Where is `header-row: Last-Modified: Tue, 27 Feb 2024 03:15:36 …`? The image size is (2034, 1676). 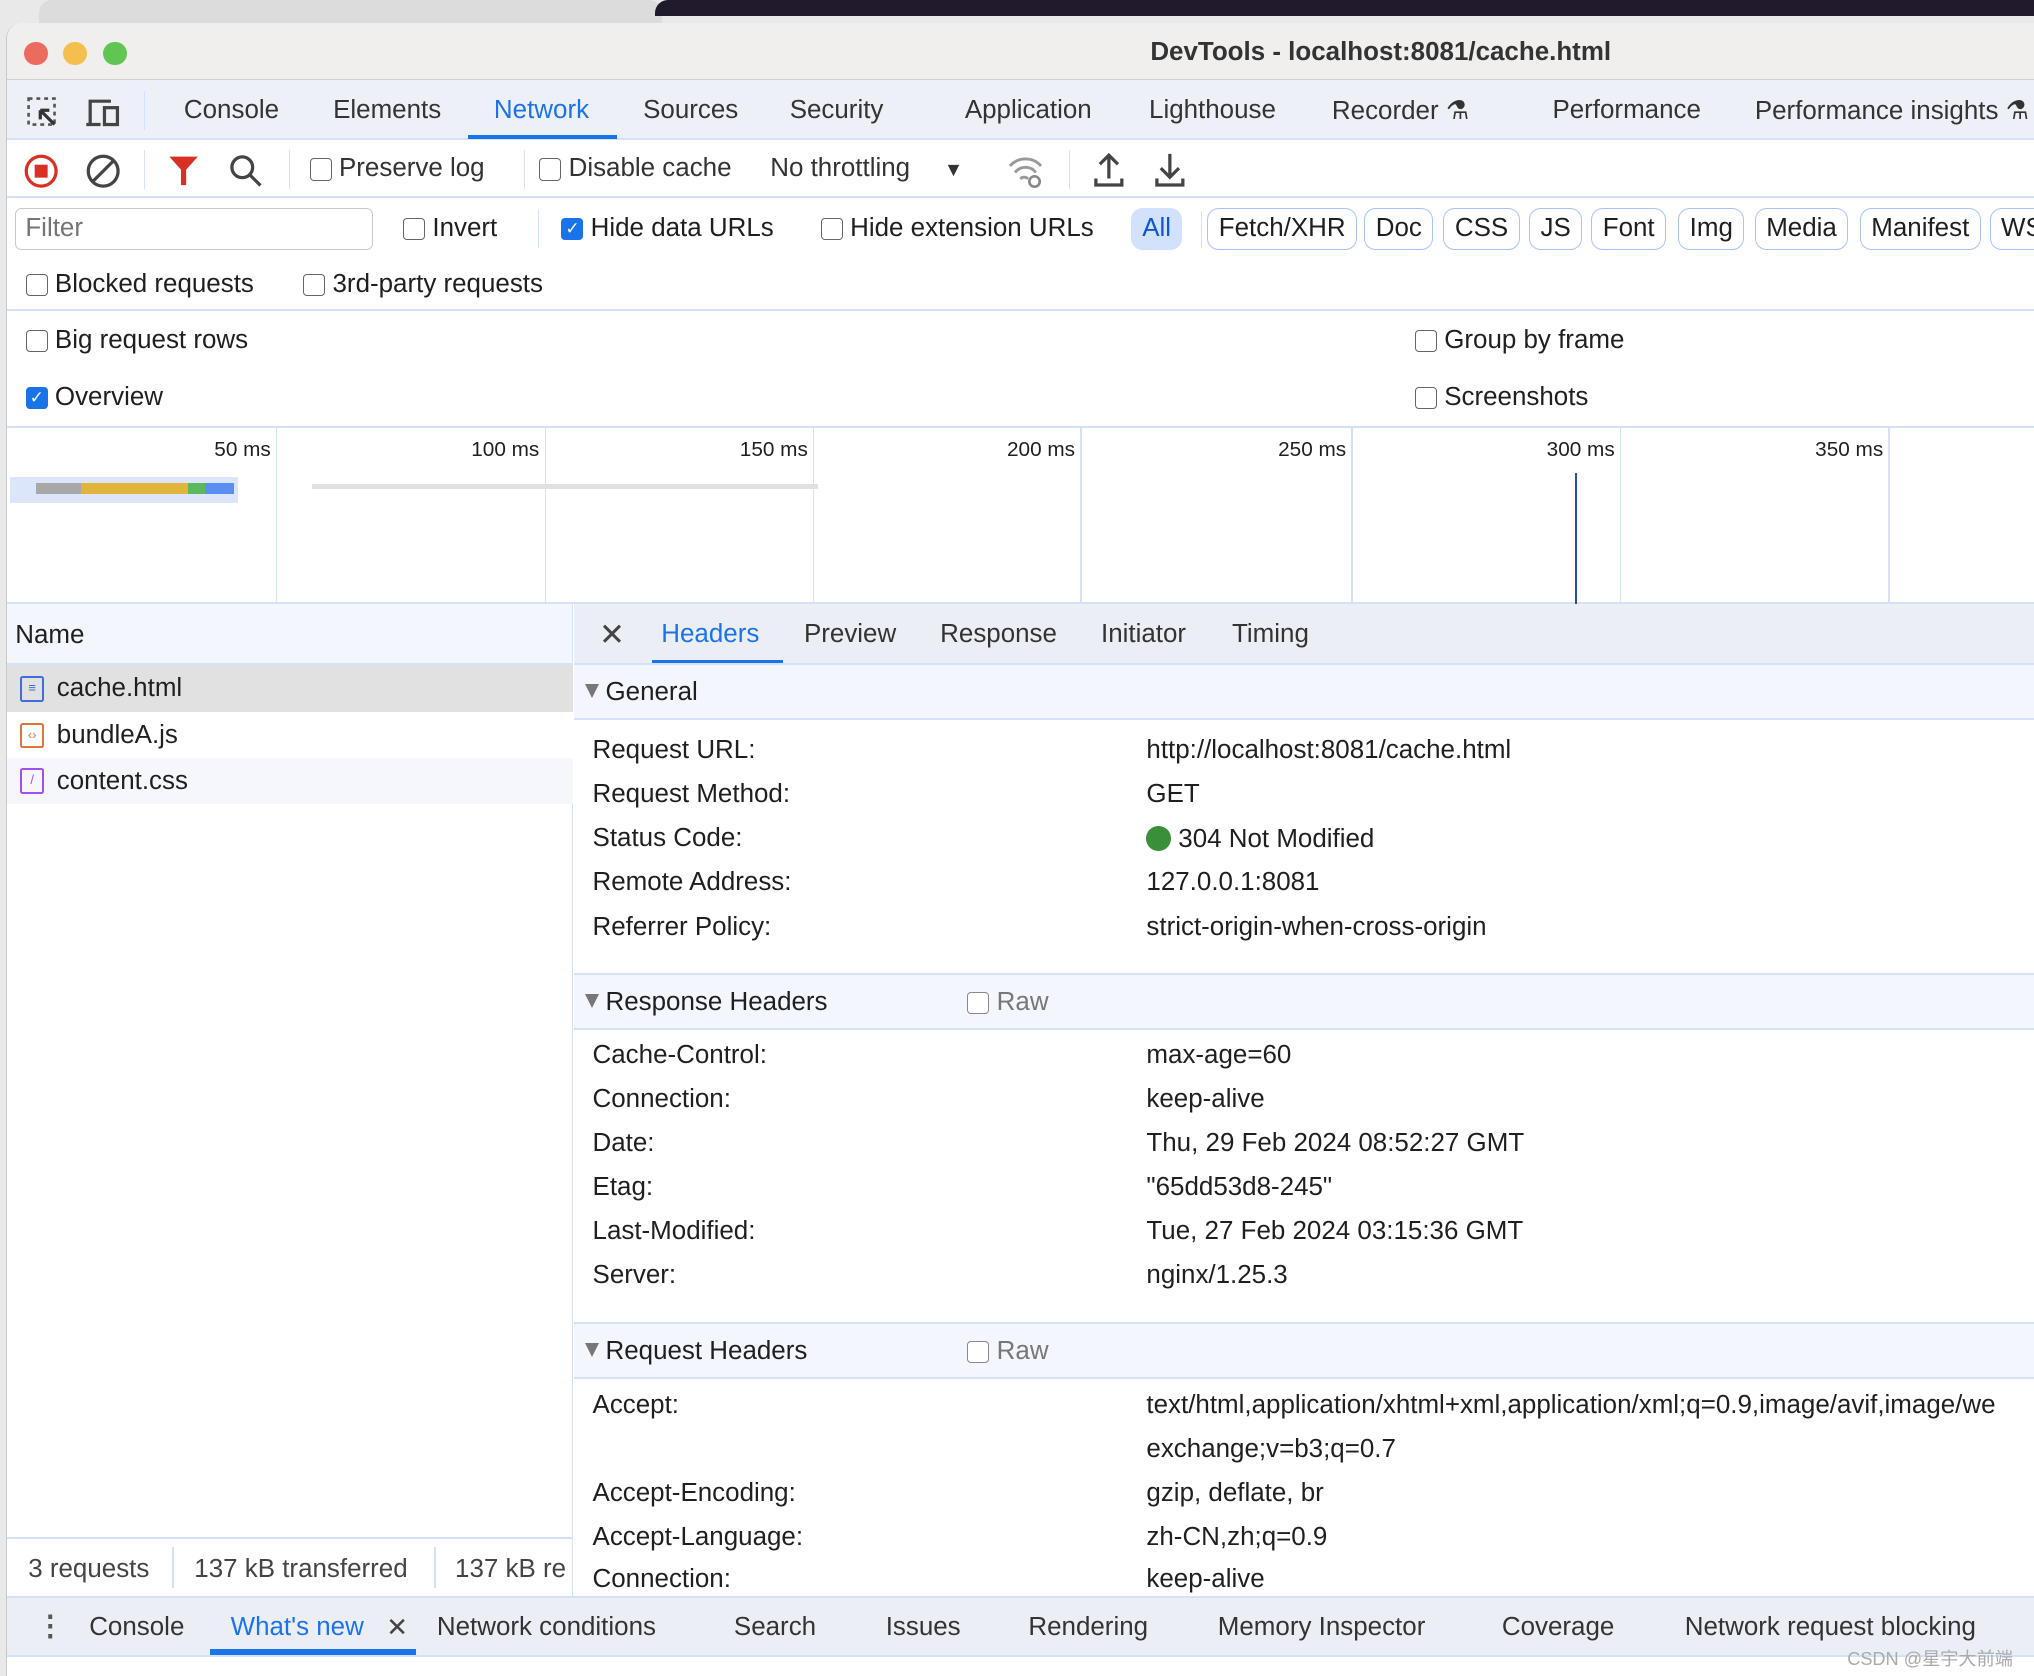 header-row: Last-Modified: Tue, 27 Feb 2024 03:15:36 … is located at coordinates (1058, 1231).